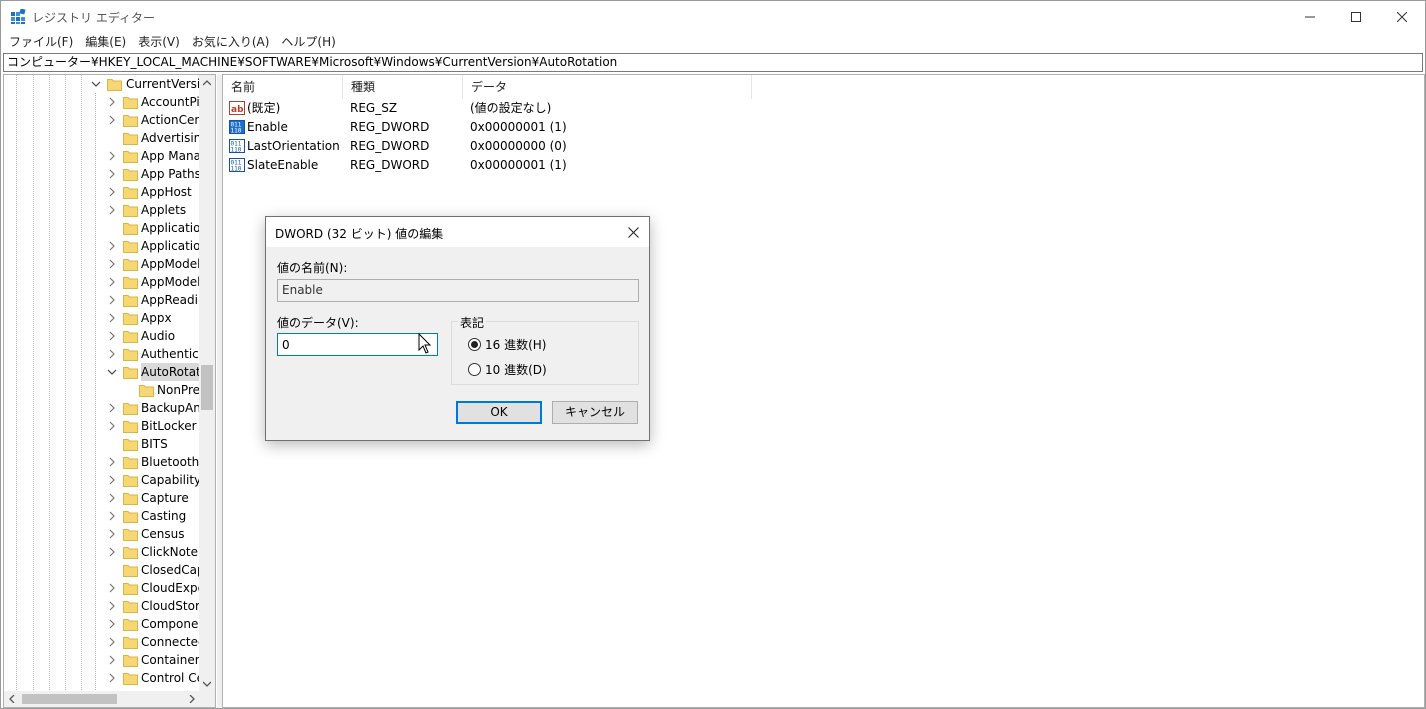  What do you see at coordinates (105, 42) in the screenshot?
I see `menu-edit: 編集(E)` at bounding box center [105, 42].